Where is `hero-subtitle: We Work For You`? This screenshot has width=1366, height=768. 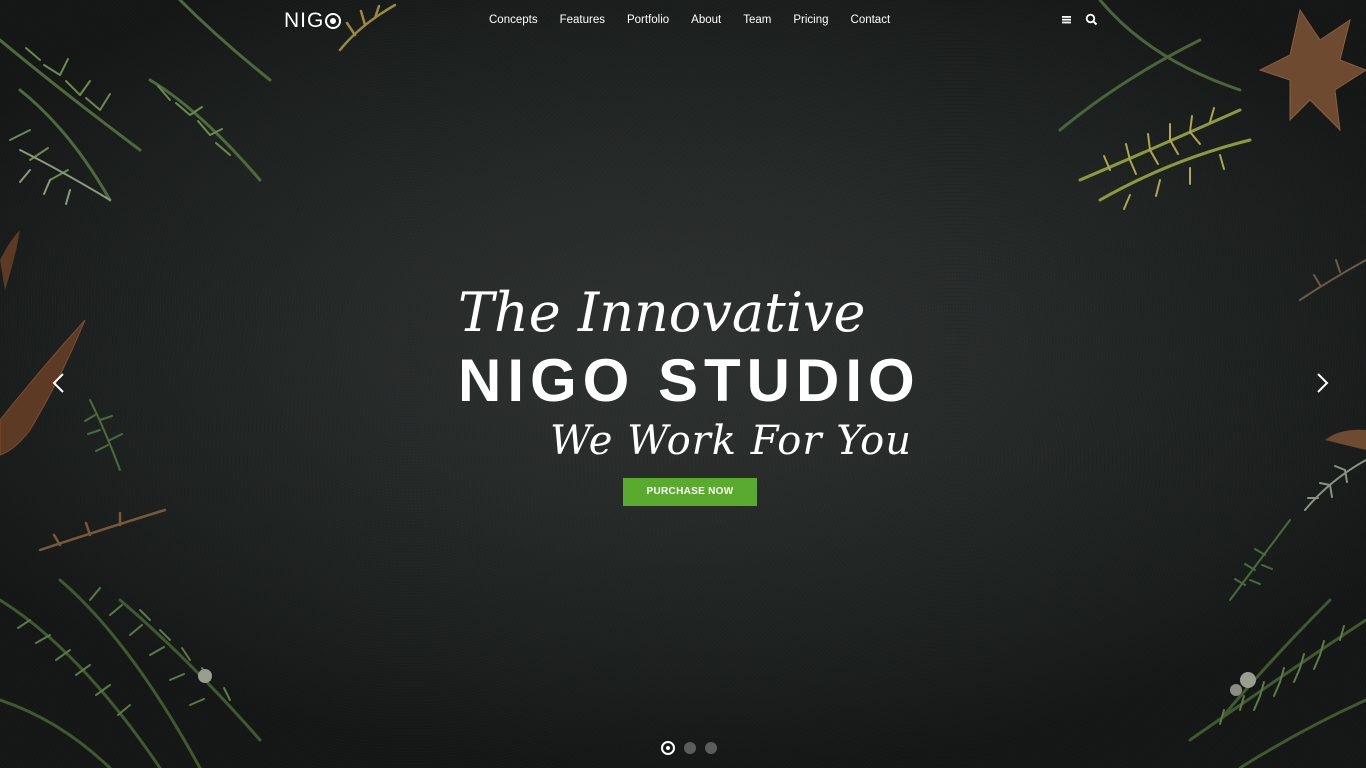
hero-subtitle: We Work For You is located at coordinates (730, 441).